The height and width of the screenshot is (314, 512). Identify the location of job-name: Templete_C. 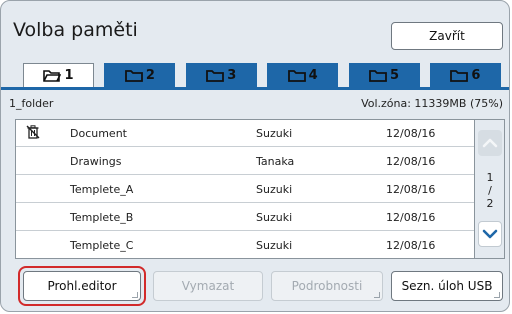
(102, 245).